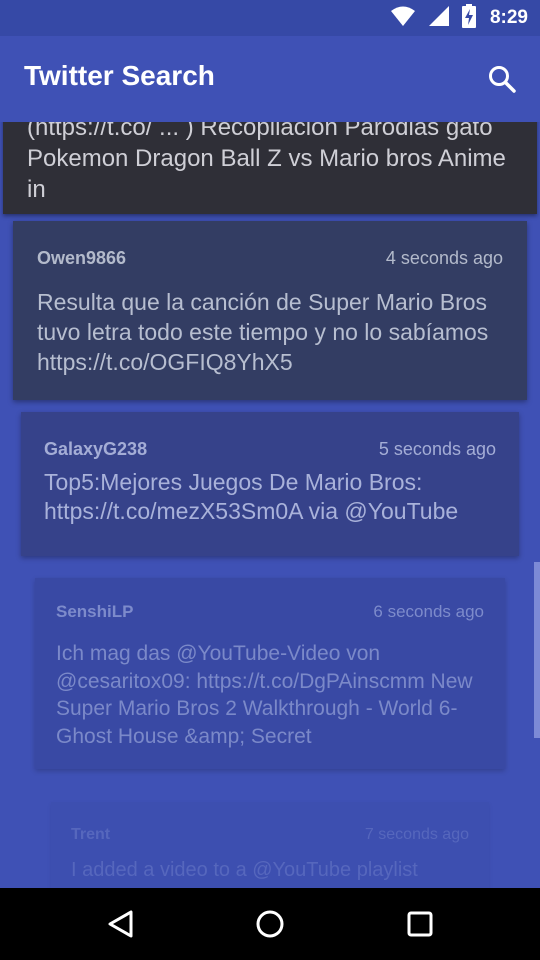 The width and height of the screenshot is (540, 960). I want to click on scrollbar, so click(537, 650).